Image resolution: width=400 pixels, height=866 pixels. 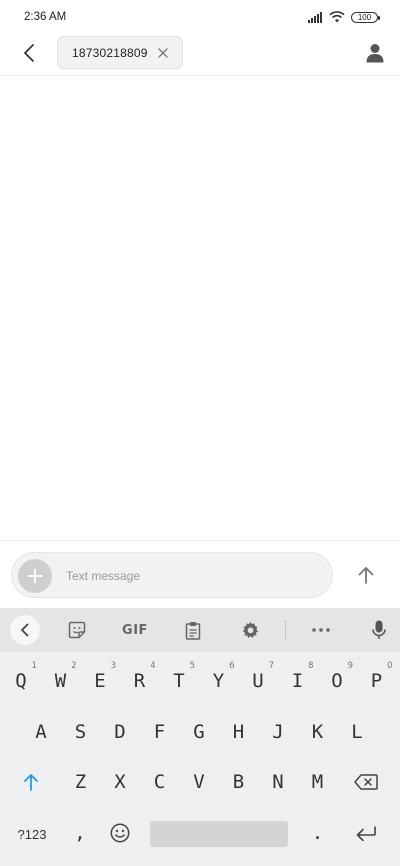 I want to click on key-label: ., so click(x=317, y=833).